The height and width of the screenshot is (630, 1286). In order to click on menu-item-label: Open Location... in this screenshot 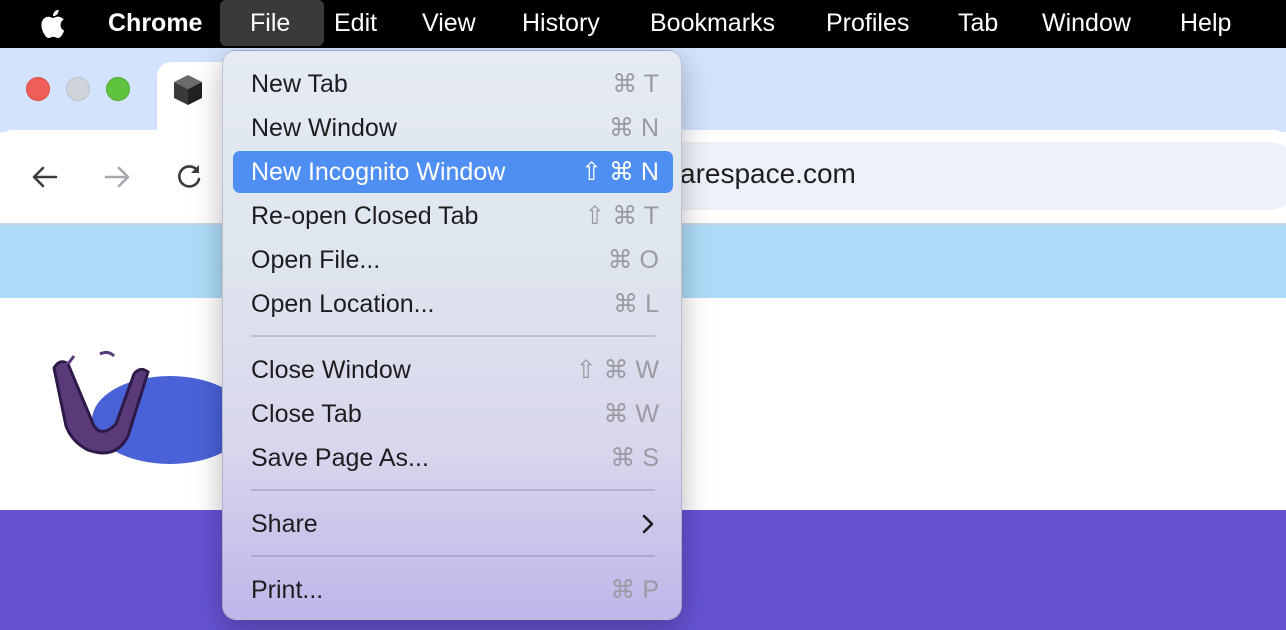, I will do `click(343, 304)`.